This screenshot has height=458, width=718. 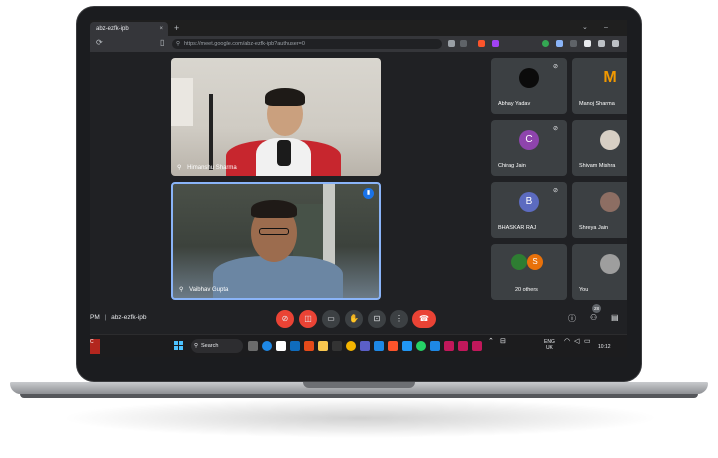 What do you see at coordinates (572, 318) in the screenshot?
I see `info-icon: ⓘ` at bounding box center [572, 318].